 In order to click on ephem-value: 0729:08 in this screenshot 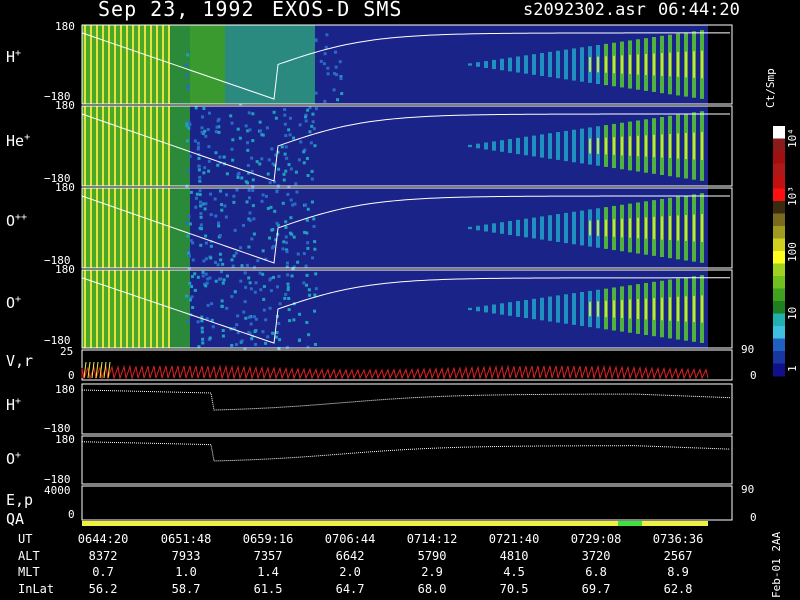, I will do `click(596, 539)`.